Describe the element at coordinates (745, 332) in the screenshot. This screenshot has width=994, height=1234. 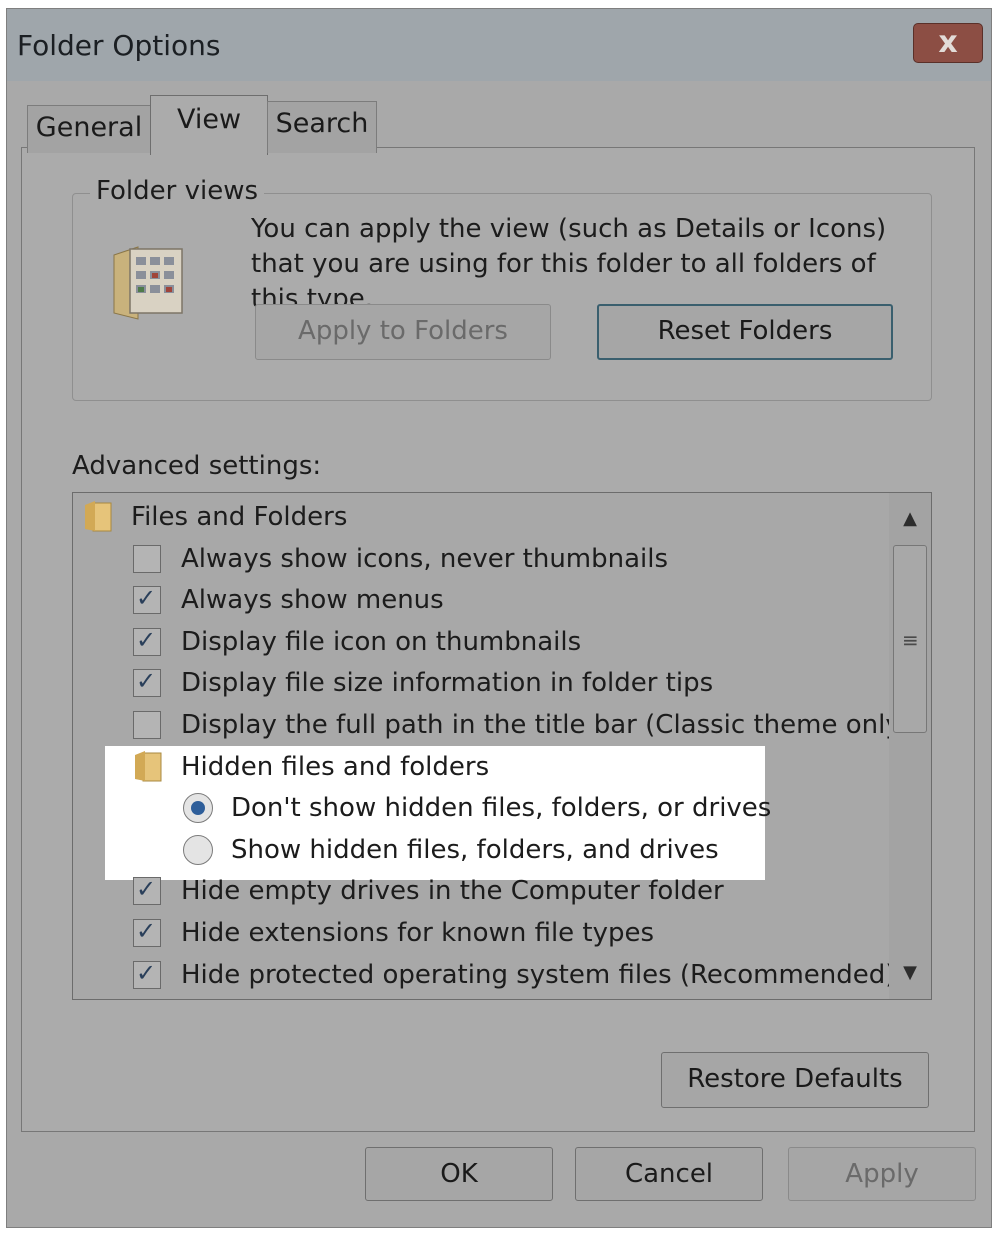
I see `reset-folders-button: Reset Folders` at that location.